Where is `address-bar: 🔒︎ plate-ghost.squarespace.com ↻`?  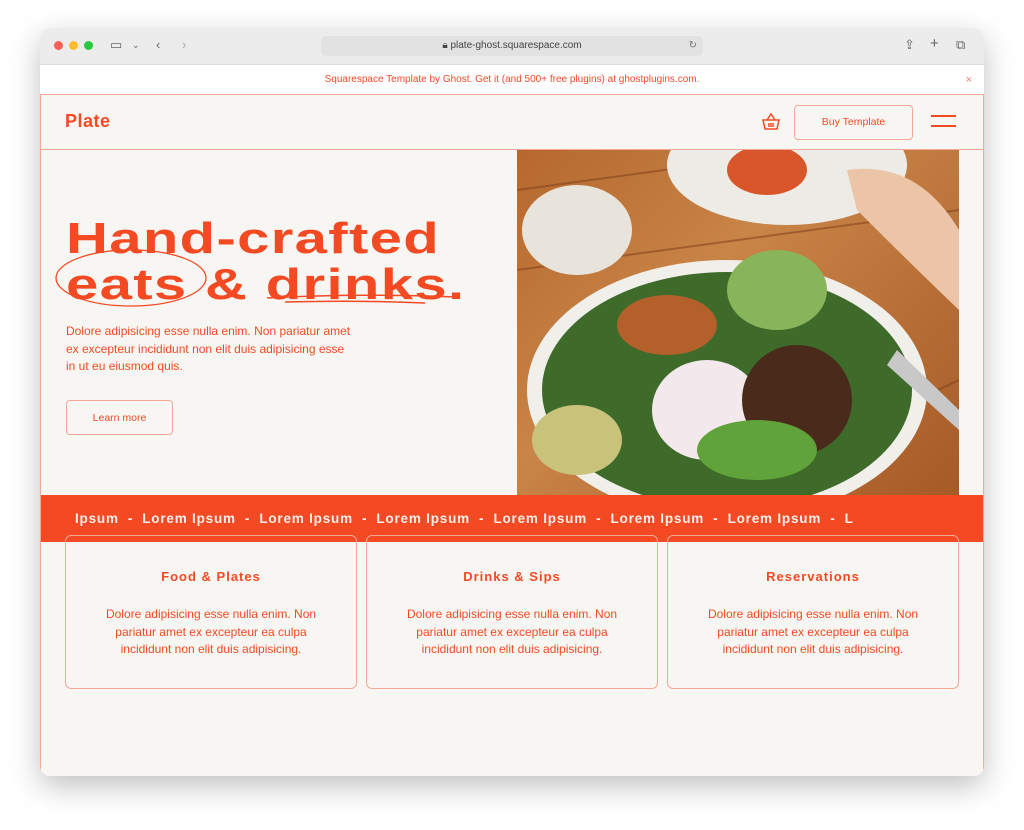 address-bar: 🔒︎ plate-ghost.squarespace.com ↻ is located at coordinates (512, 46).